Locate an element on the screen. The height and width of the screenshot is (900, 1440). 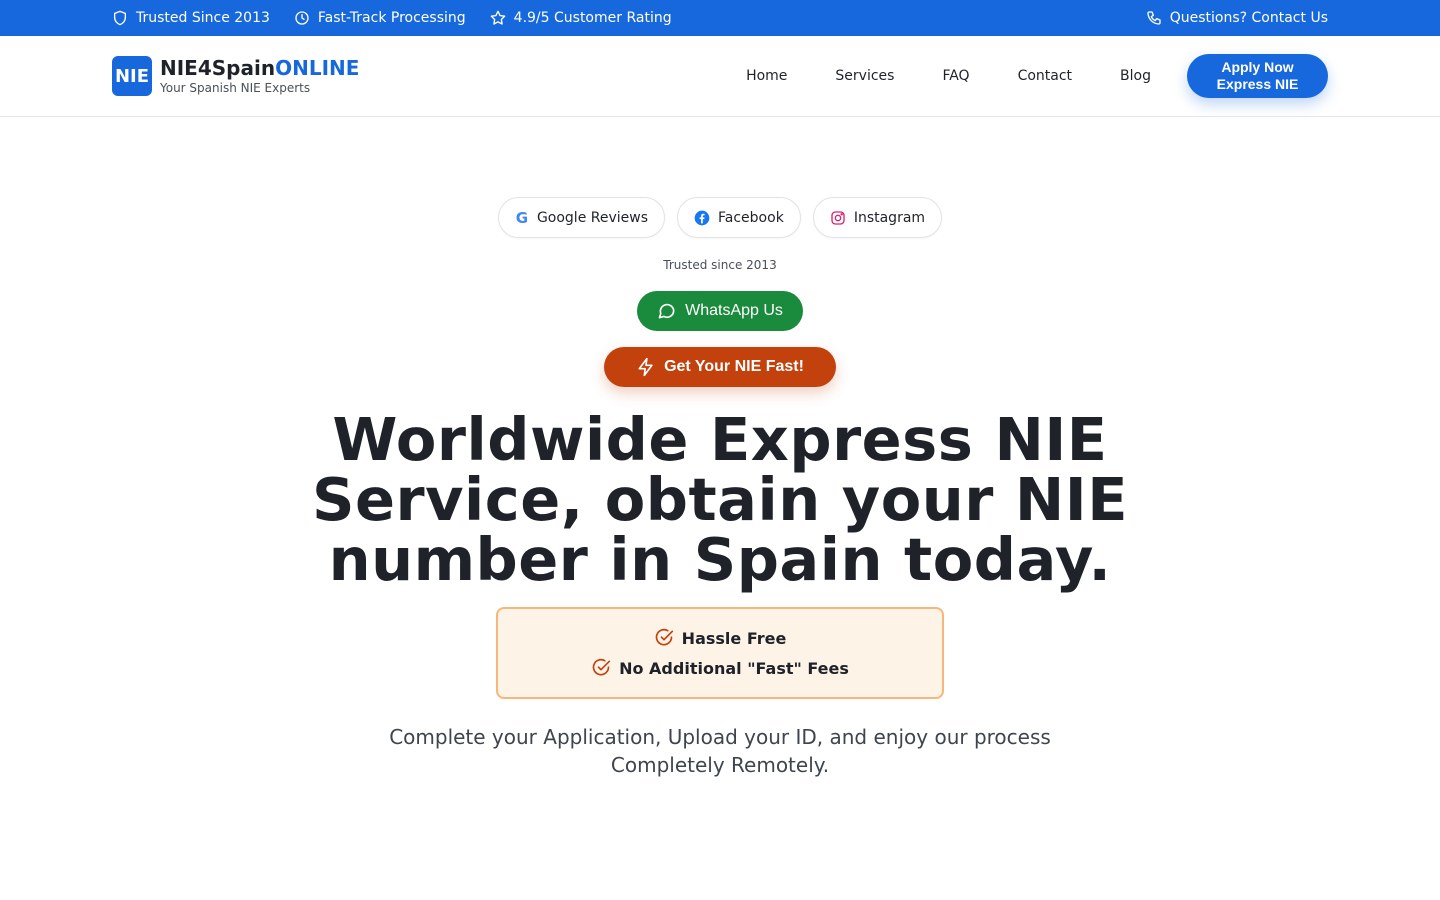
contact-text: Questions? Contact Us is located at coordinates (1248, 18).